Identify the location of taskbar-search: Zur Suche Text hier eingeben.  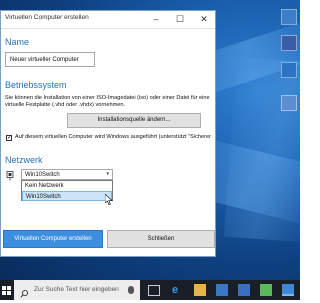
(77, 290).